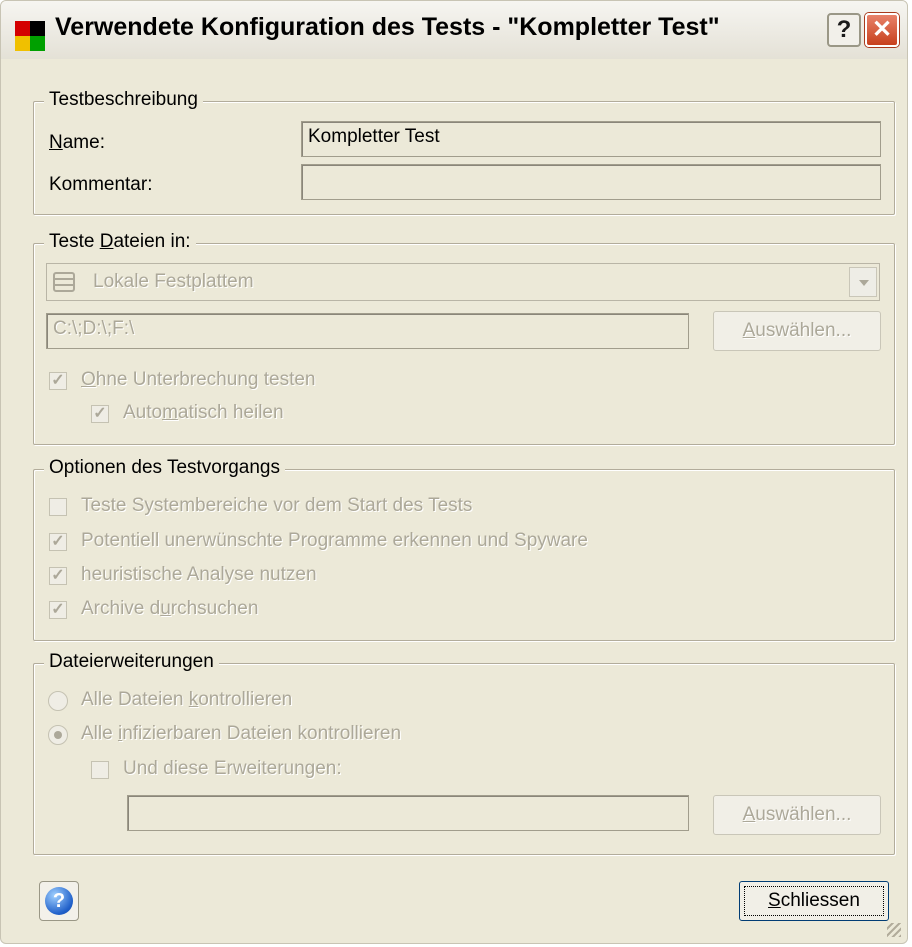 Image resolution: width=912 pixels, height=947 pixels. Describe the element at coordinates (463, 282) in the screenshot. I see `drive-select: Lokale Festplattem` at that location.